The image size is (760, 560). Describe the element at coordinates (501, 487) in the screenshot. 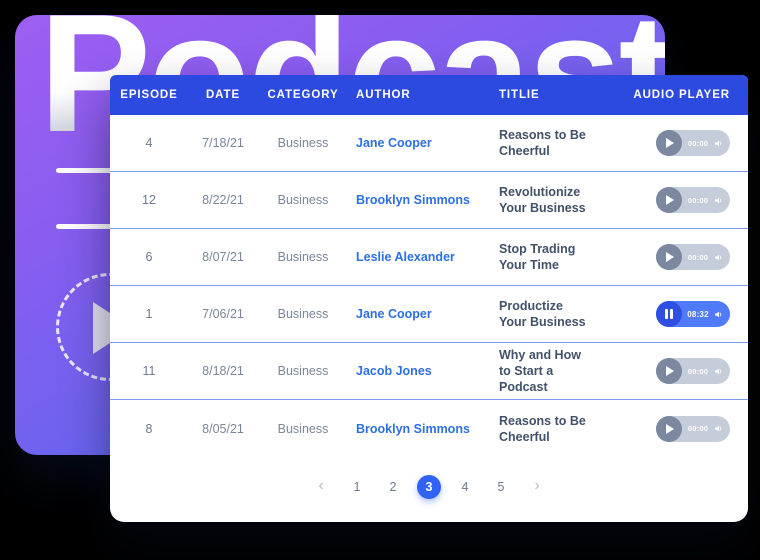

I see `pagination-page-5: 5` at that location.